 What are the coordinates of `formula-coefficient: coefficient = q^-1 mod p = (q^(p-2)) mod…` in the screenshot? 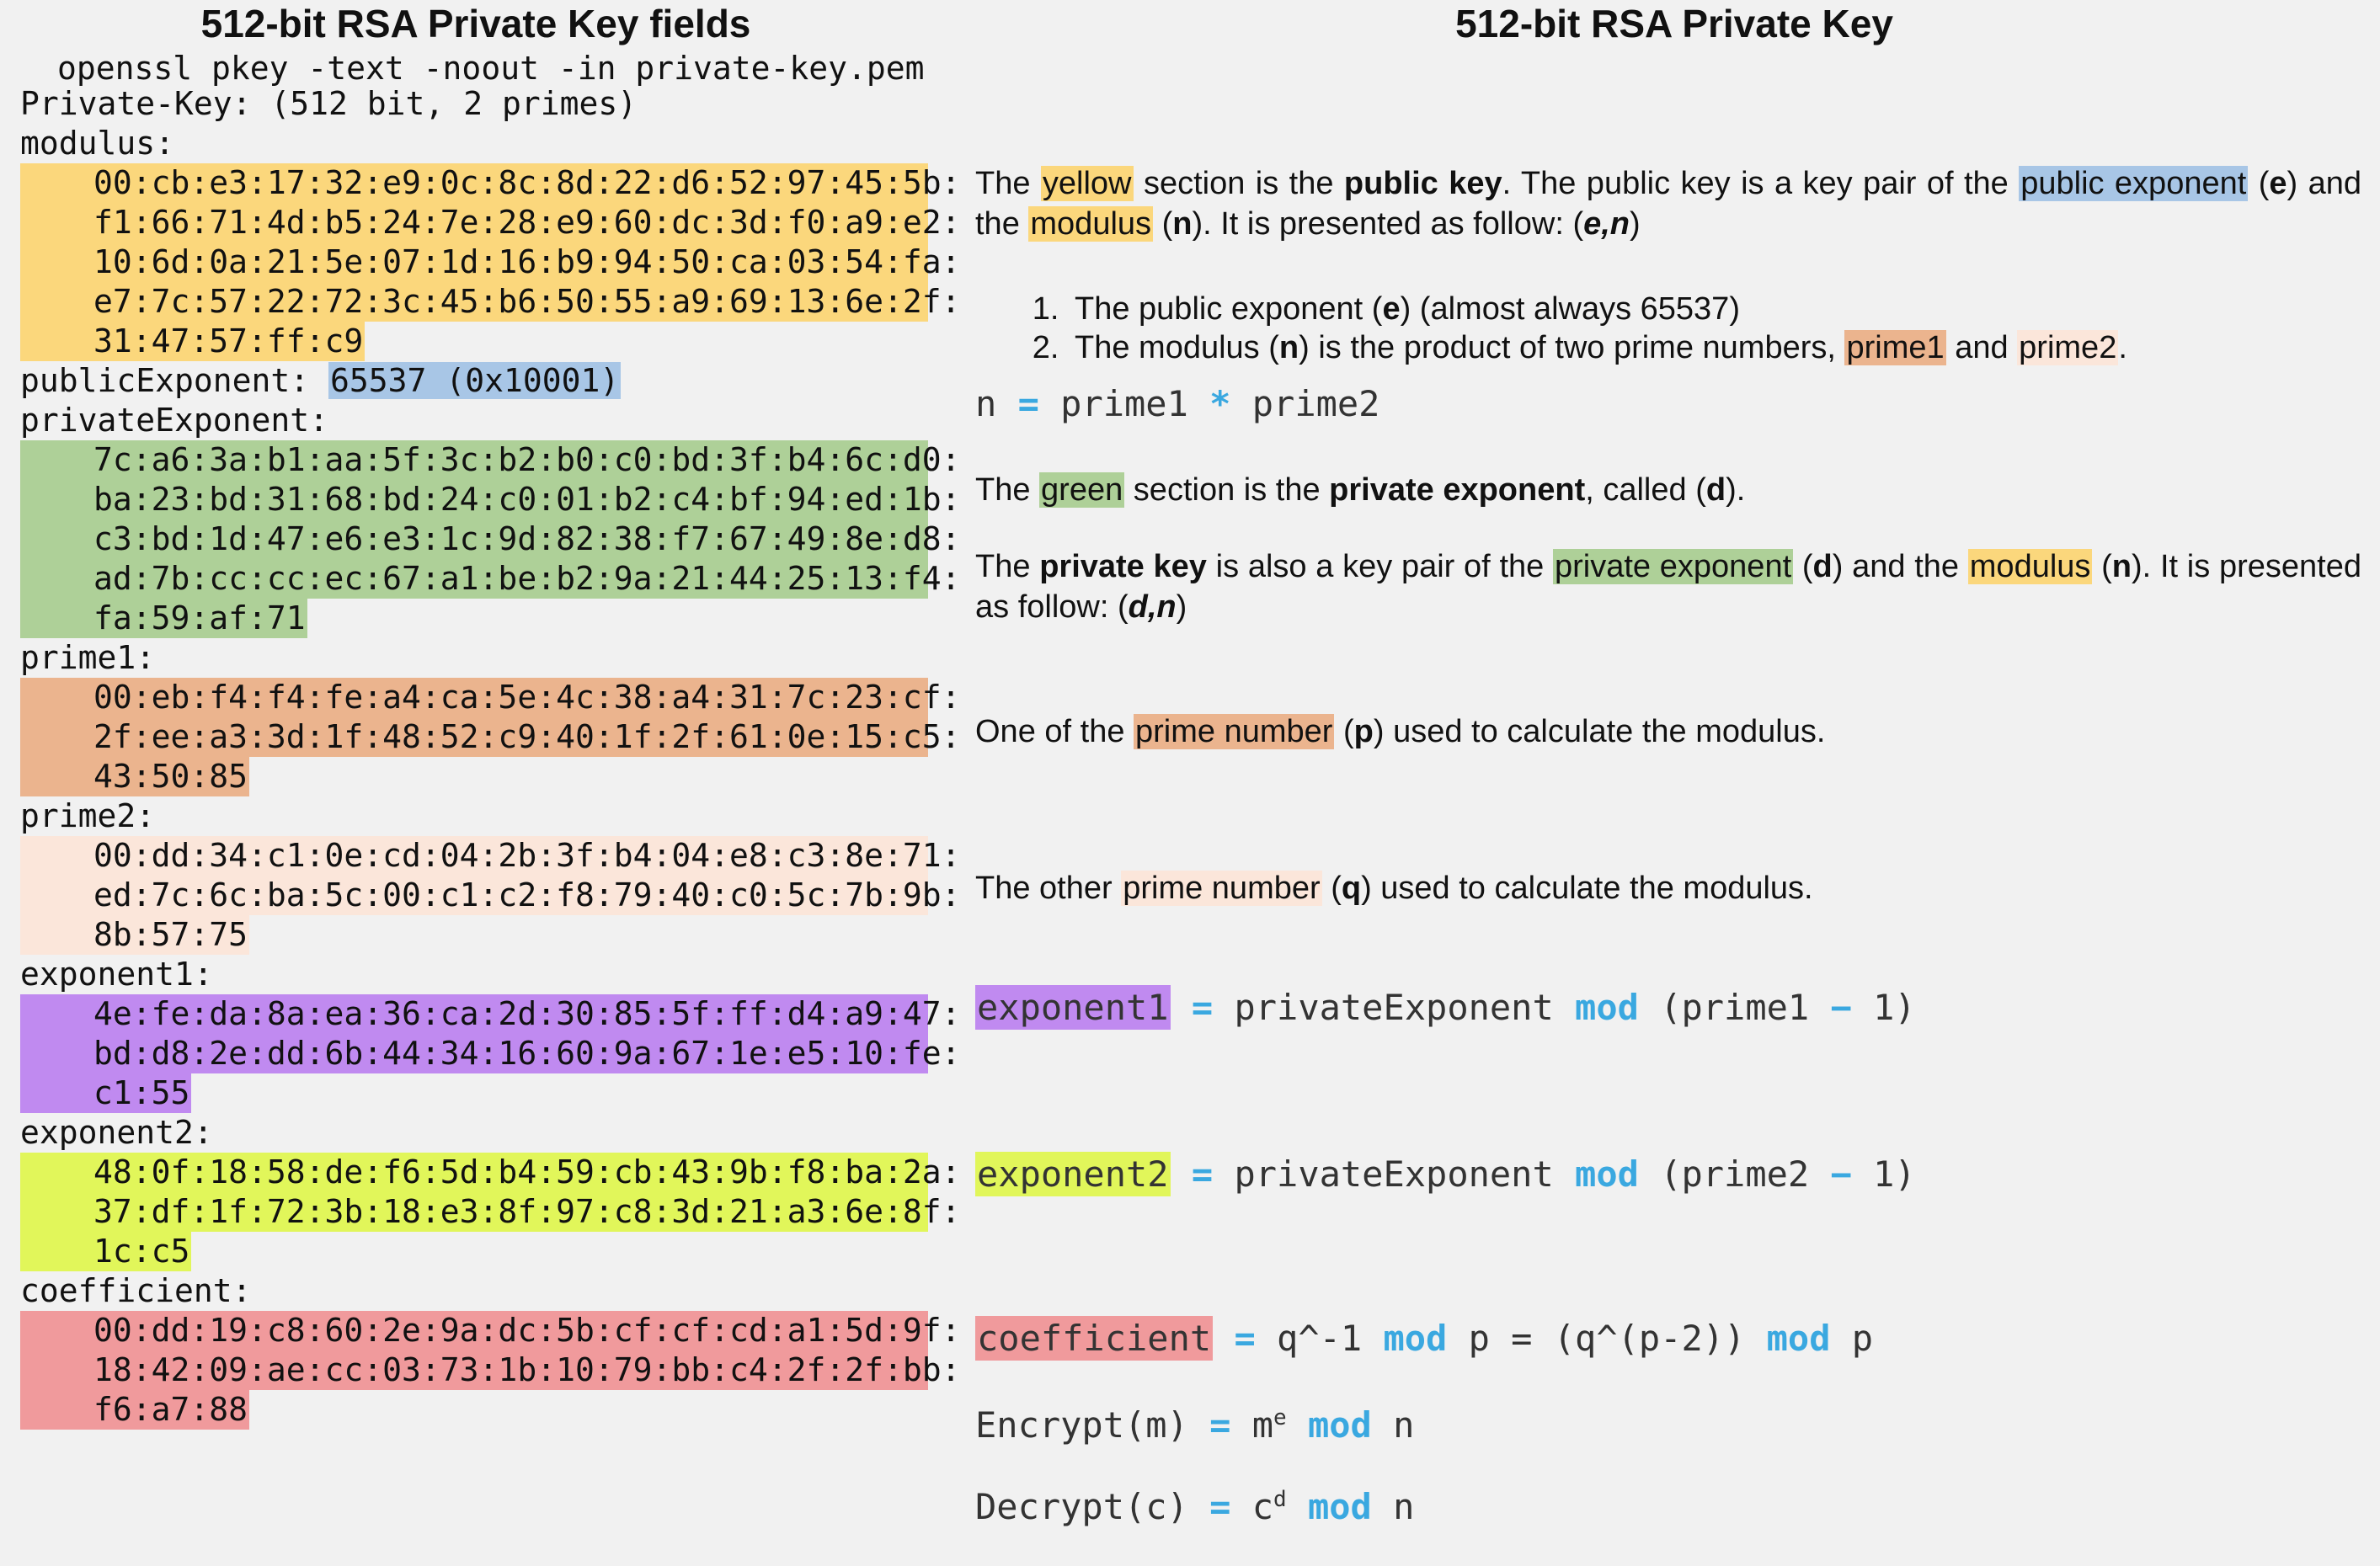 It's located at (1424, 1338).